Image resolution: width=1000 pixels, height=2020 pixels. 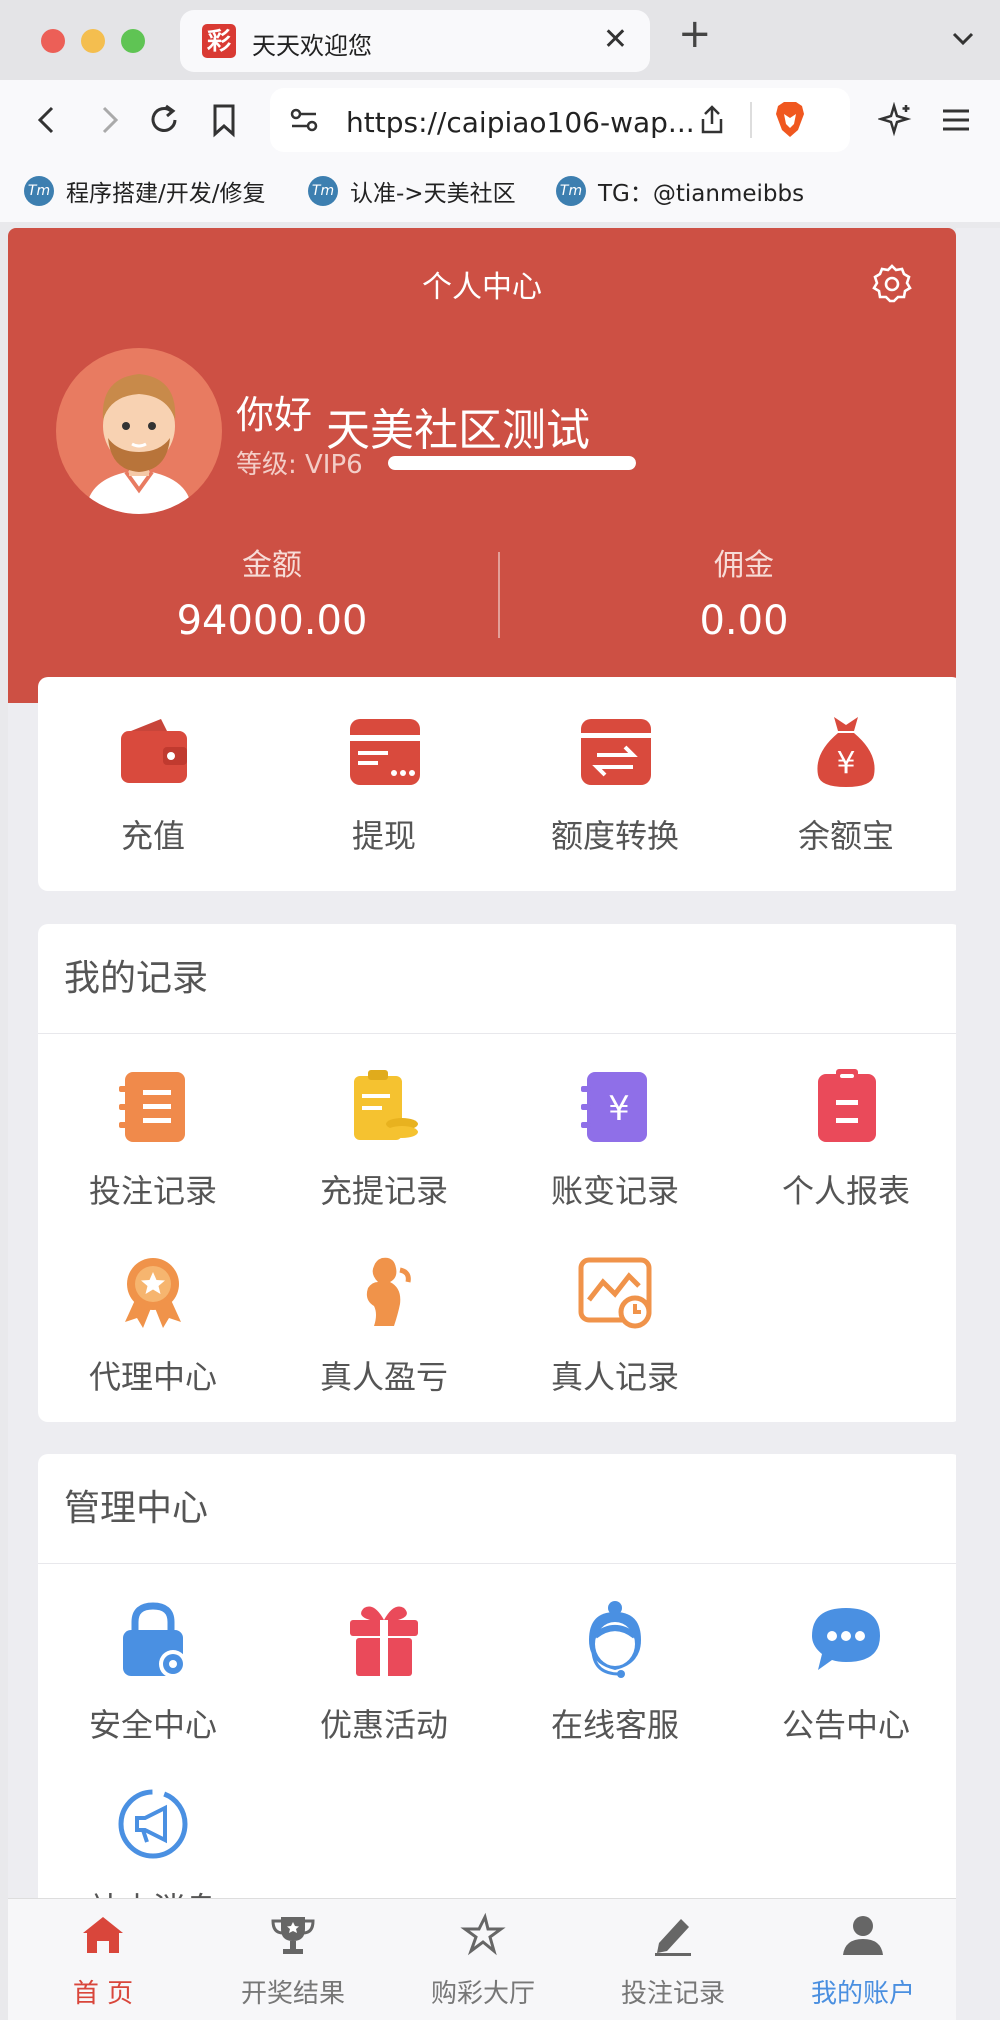 What do you see at coordinates (956, 120) in the screenshot?
I see `menu-hamburger-icon` at bounding box center [956, 120].